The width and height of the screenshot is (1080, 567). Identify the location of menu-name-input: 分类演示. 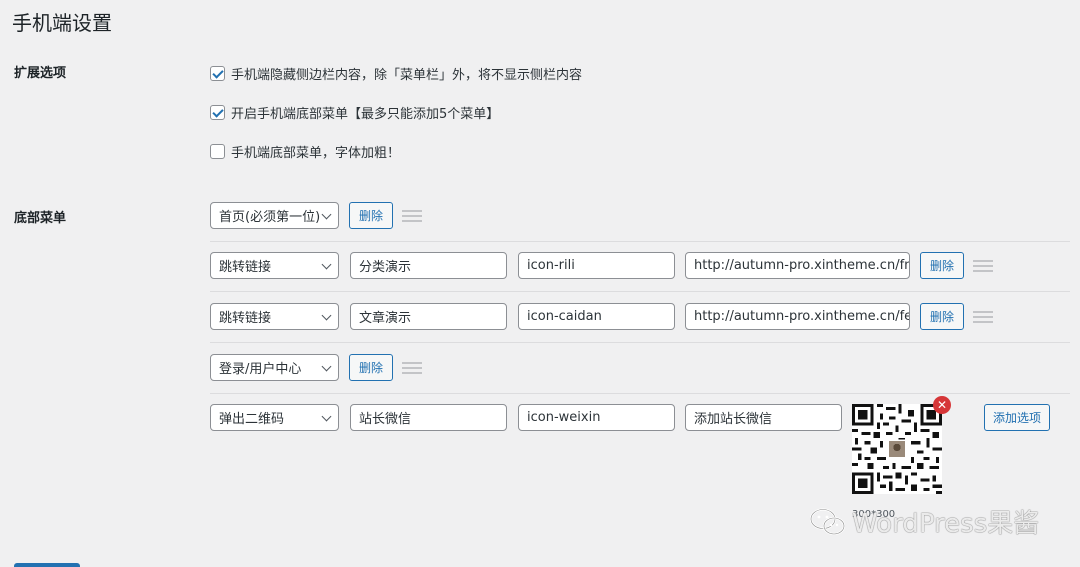
(428, 265).